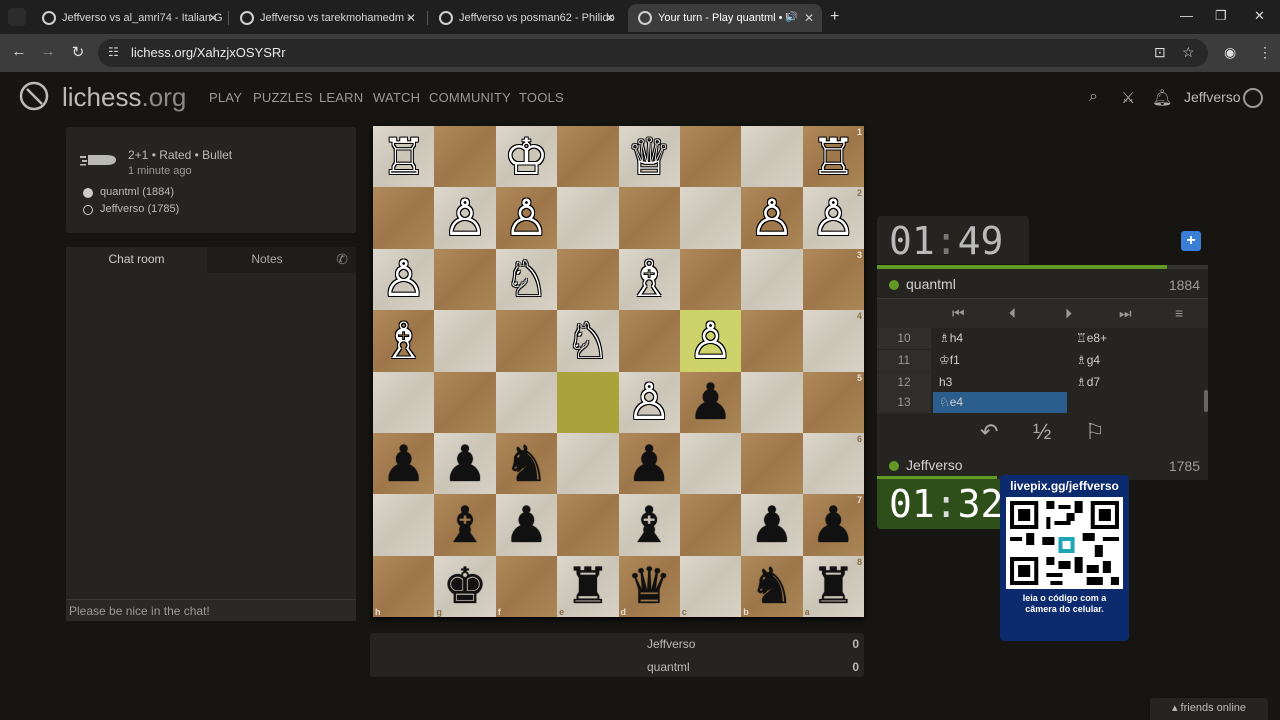  Describe the element at coordinates (211, 610) in the screenshot. I see `chat-input: Please be nice in the chat!` at that location.